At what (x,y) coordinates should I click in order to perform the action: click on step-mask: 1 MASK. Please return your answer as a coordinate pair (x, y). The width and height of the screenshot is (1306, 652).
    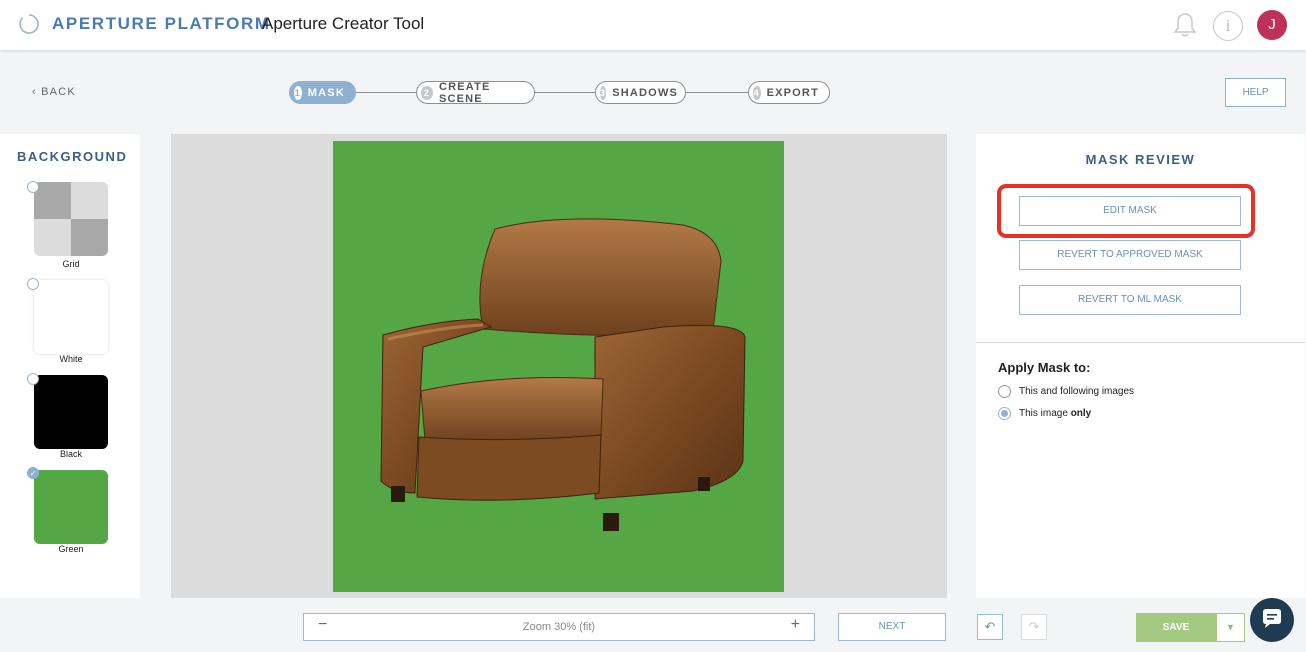
    Looking at the image, I should click on (322, 92).